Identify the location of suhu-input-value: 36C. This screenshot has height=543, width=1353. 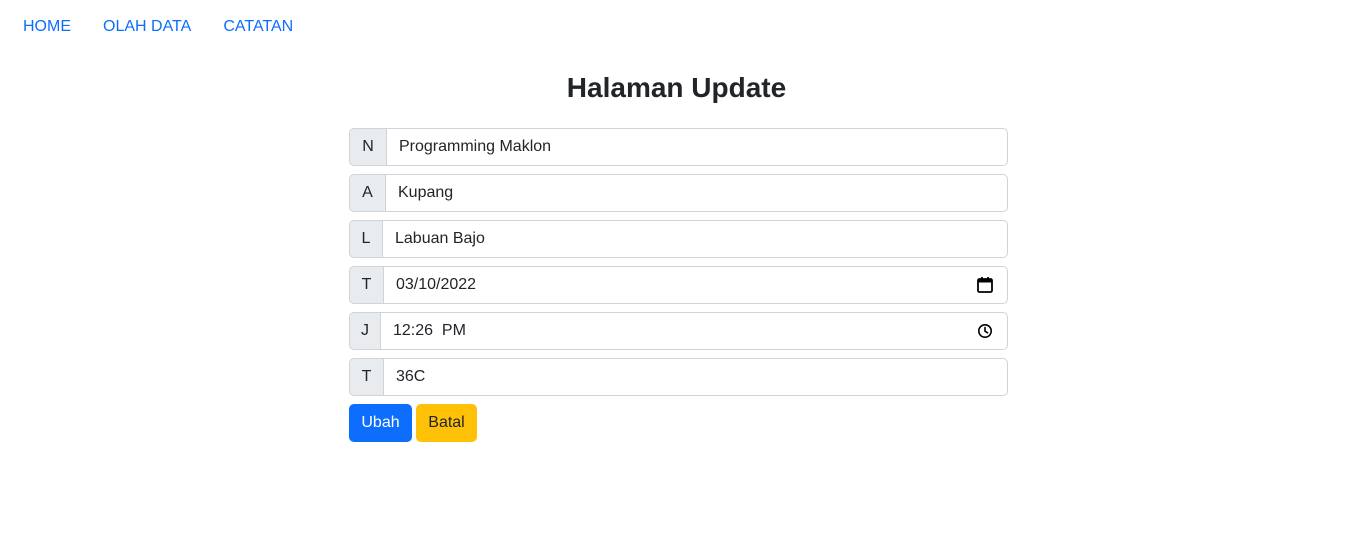
(411, 376).